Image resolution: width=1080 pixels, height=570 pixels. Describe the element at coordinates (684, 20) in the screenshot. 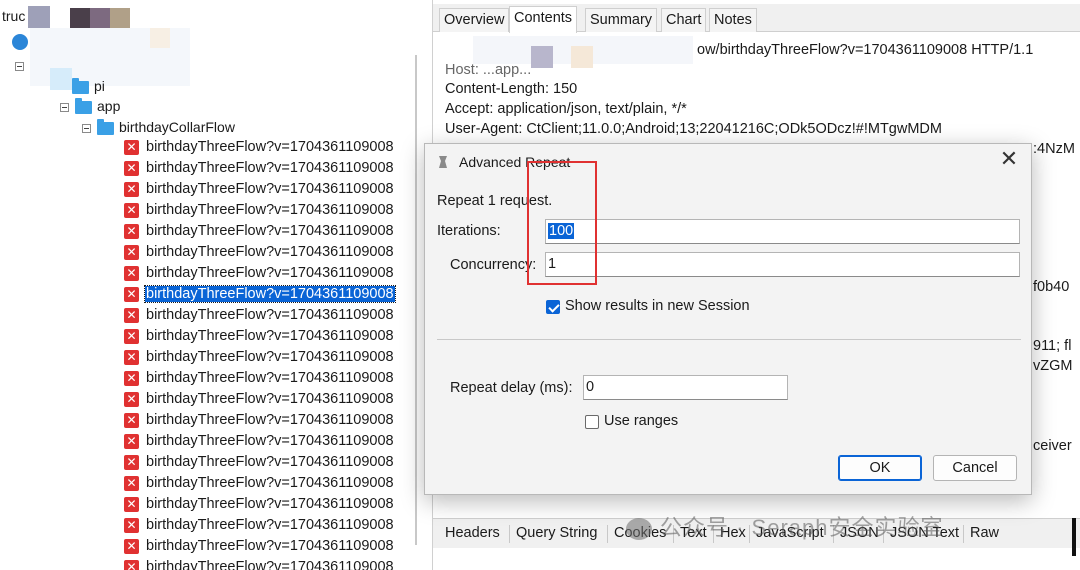

I see `tab-chart: Chart` at that location.